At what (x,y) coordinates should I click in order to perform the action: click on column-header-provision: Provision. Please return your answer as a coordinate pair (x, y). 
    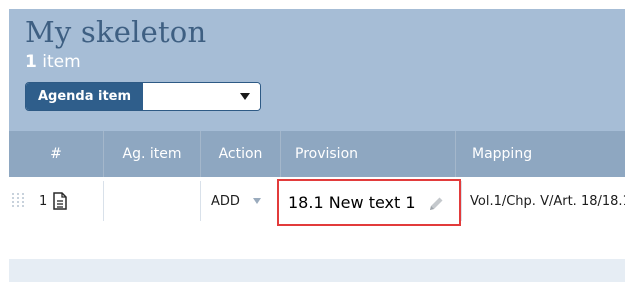
    Looking at the image, I should click on (367, 154).